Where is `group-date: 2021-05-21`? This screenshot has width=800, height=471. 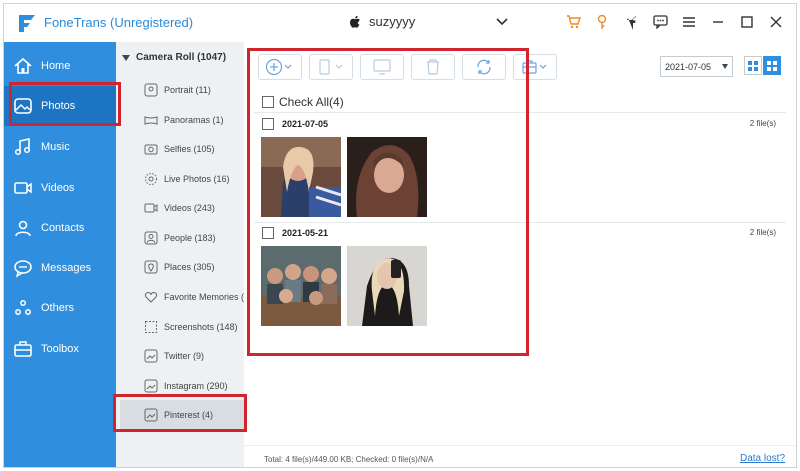
group-date: 2021-05-21 is located at coordinates (305, 233).